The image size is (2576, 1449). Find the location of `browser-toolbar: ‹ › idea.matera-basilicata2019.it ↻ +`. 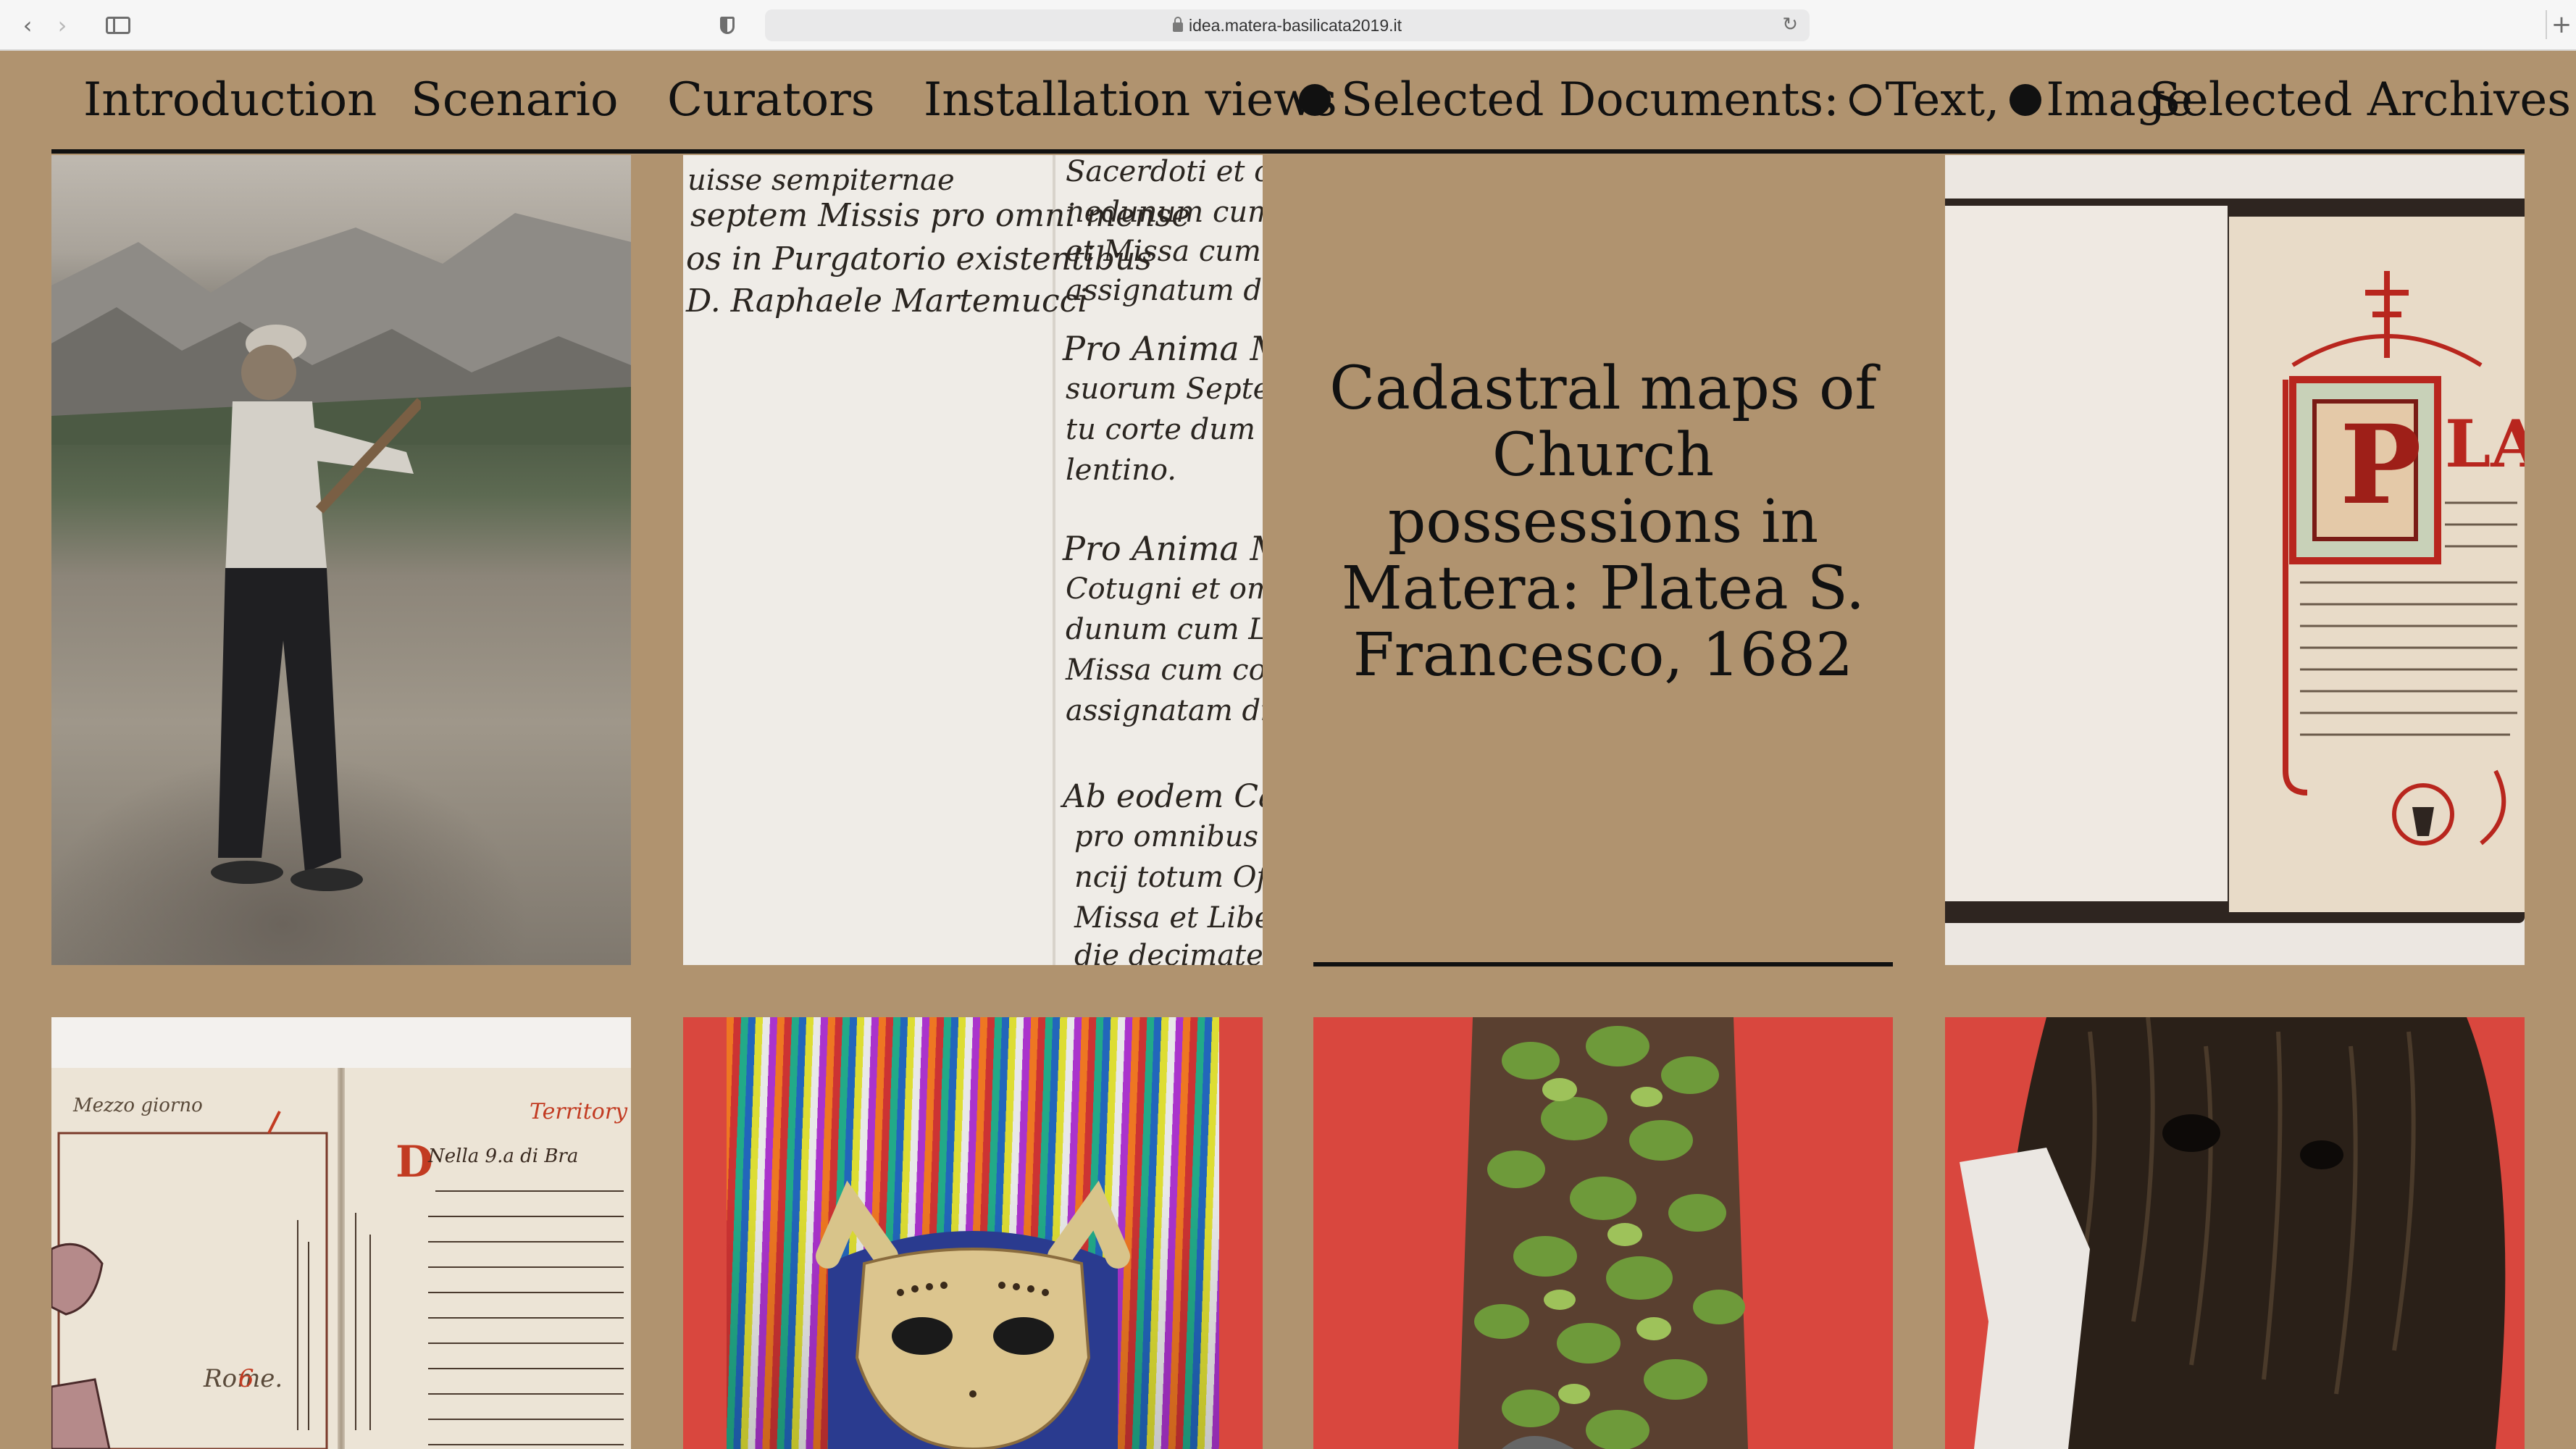

browser-toolbar: ‹ › idea.matera-basilicata2019.it ↻ + is located at coordinates (1288, 26).